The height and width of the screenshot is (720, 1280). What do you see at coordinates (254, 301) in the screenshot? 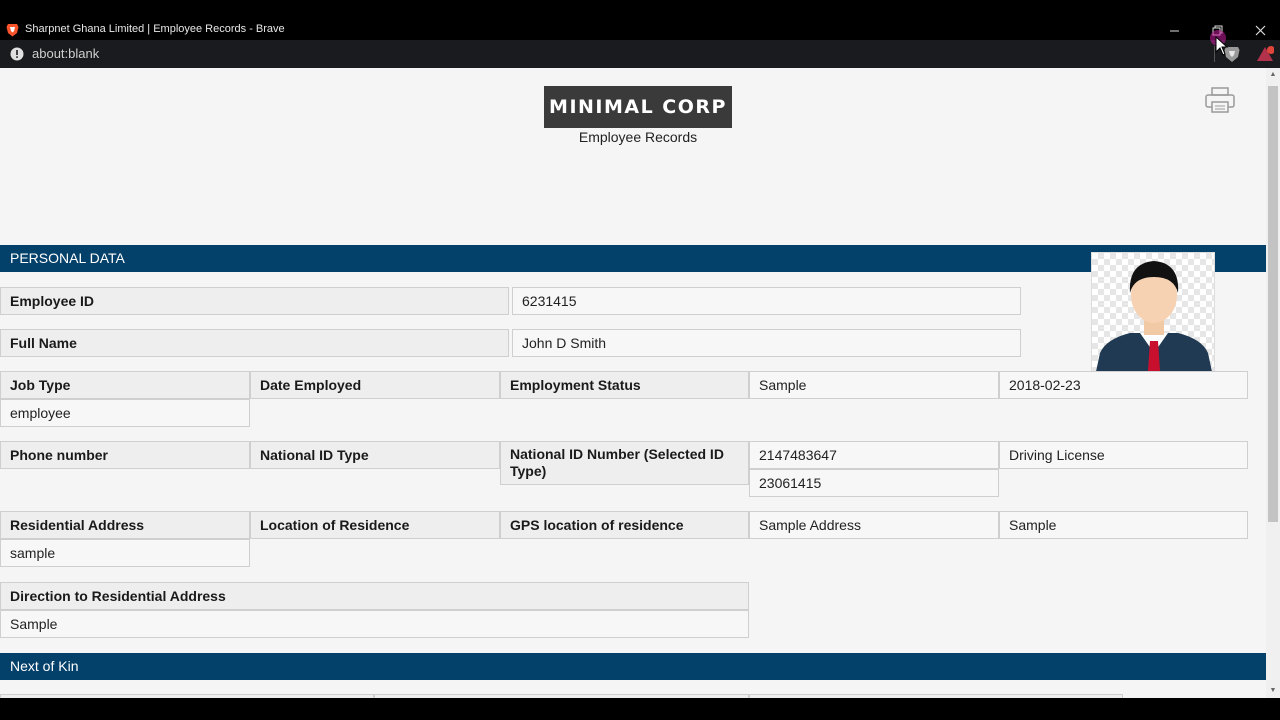
I see `employee-id-label: Employee ID` at bounding box center [254, 301].